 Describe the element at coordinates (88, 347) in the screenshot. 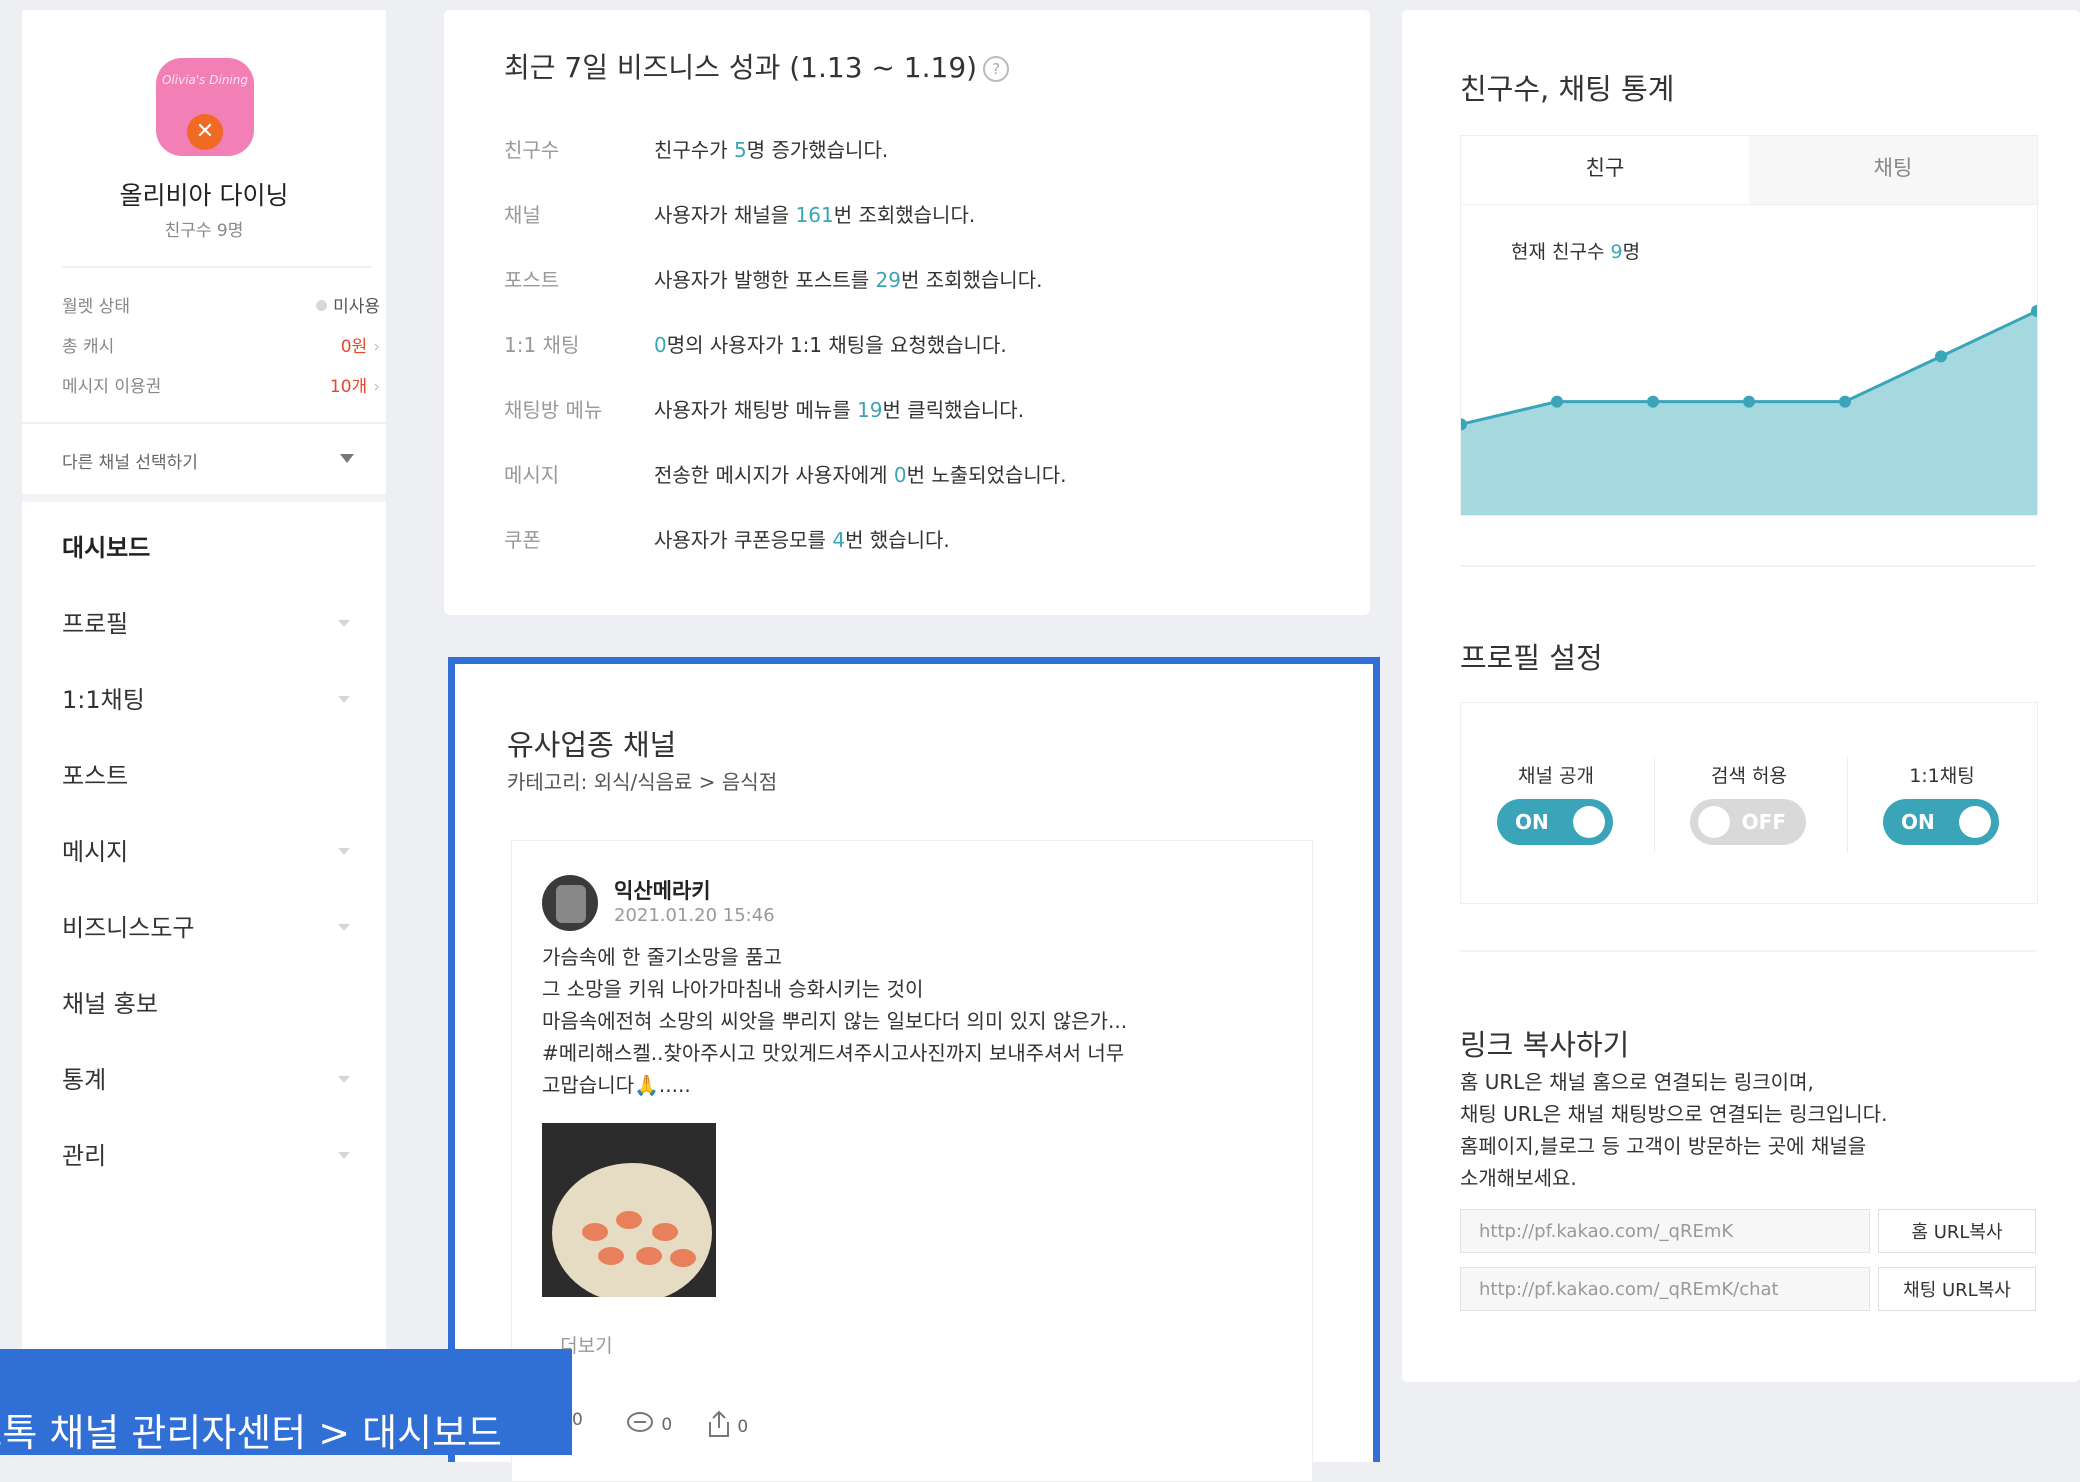

I see `total-cash-label: 총 캐시` at that location.